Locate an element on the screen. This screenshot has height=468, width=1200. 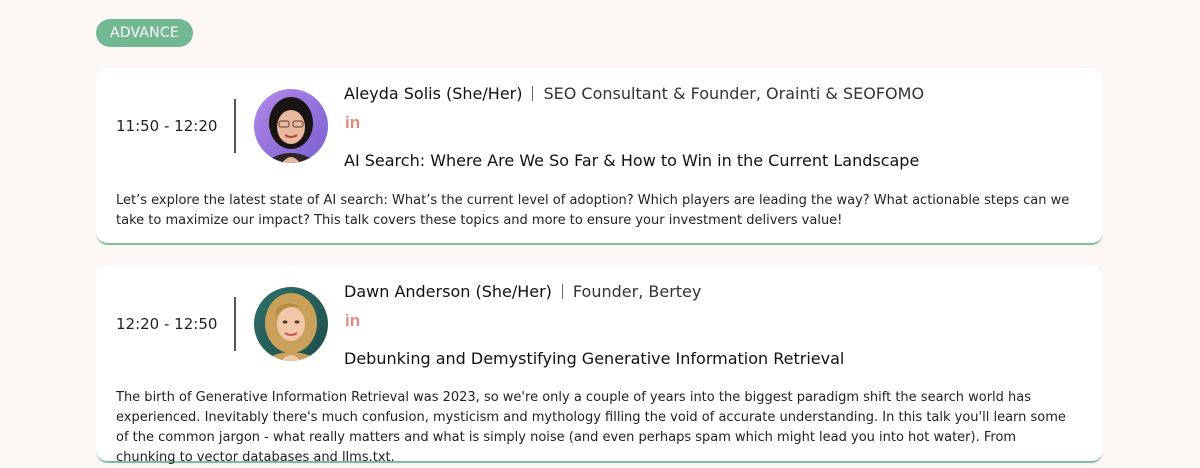
speaker-line: Dawn Anderson (She/Her) Founder, Bertey is located at coordinates (522, 291).